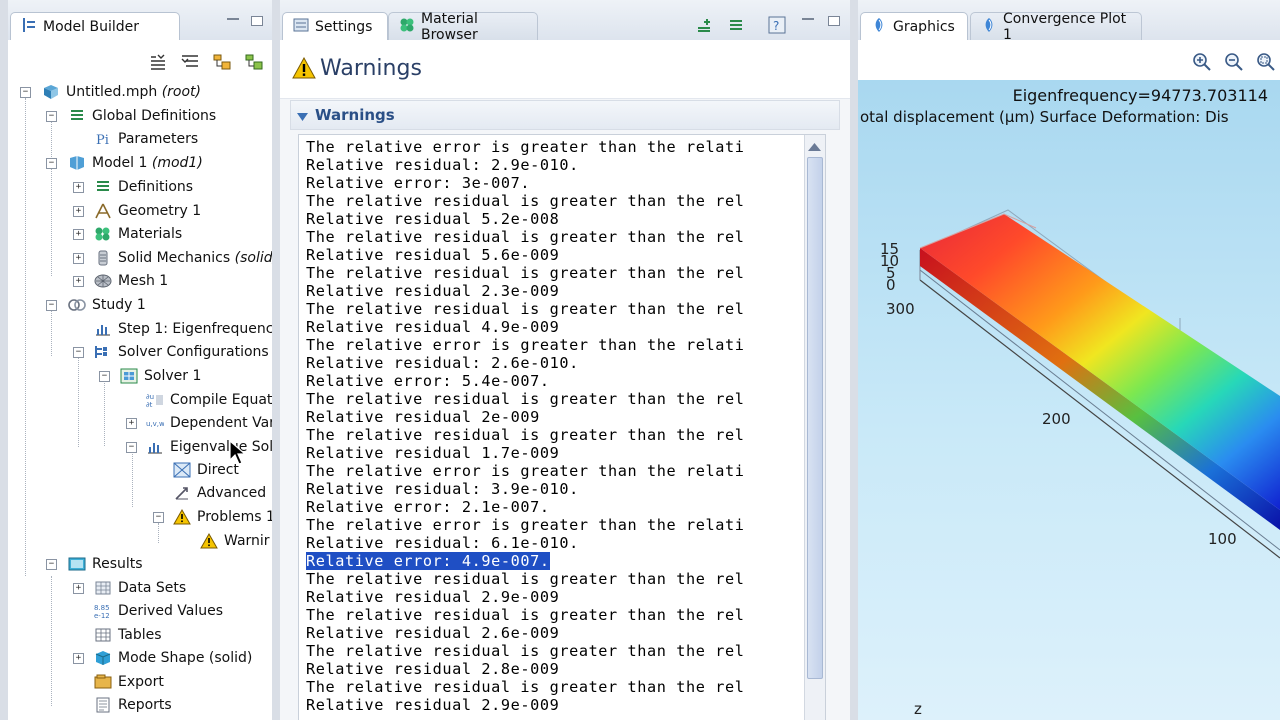  Describe the element at coordinates (525, 327) in the screenshot. I see `log-line: Relative residual 4.9e-009` at that location.